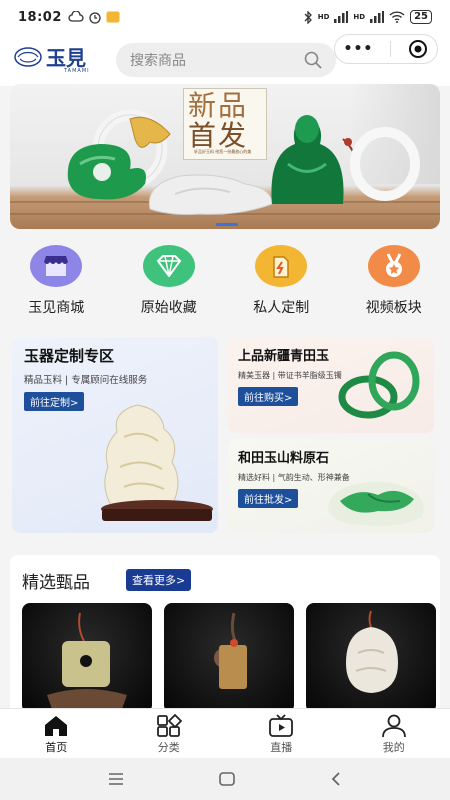  I want to click on status-bar: 18:02 HD HD 25, so click(225, 17).